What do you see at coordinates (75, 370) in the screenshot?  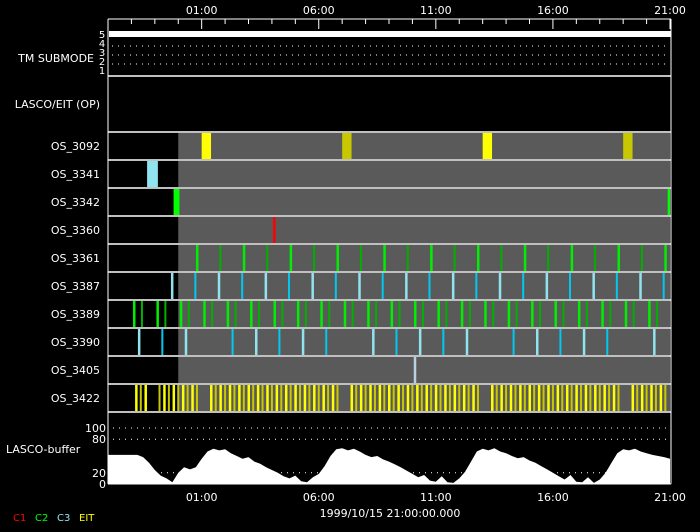 I see `os-row-label: OS_3405` at bounding box center [75, 370].